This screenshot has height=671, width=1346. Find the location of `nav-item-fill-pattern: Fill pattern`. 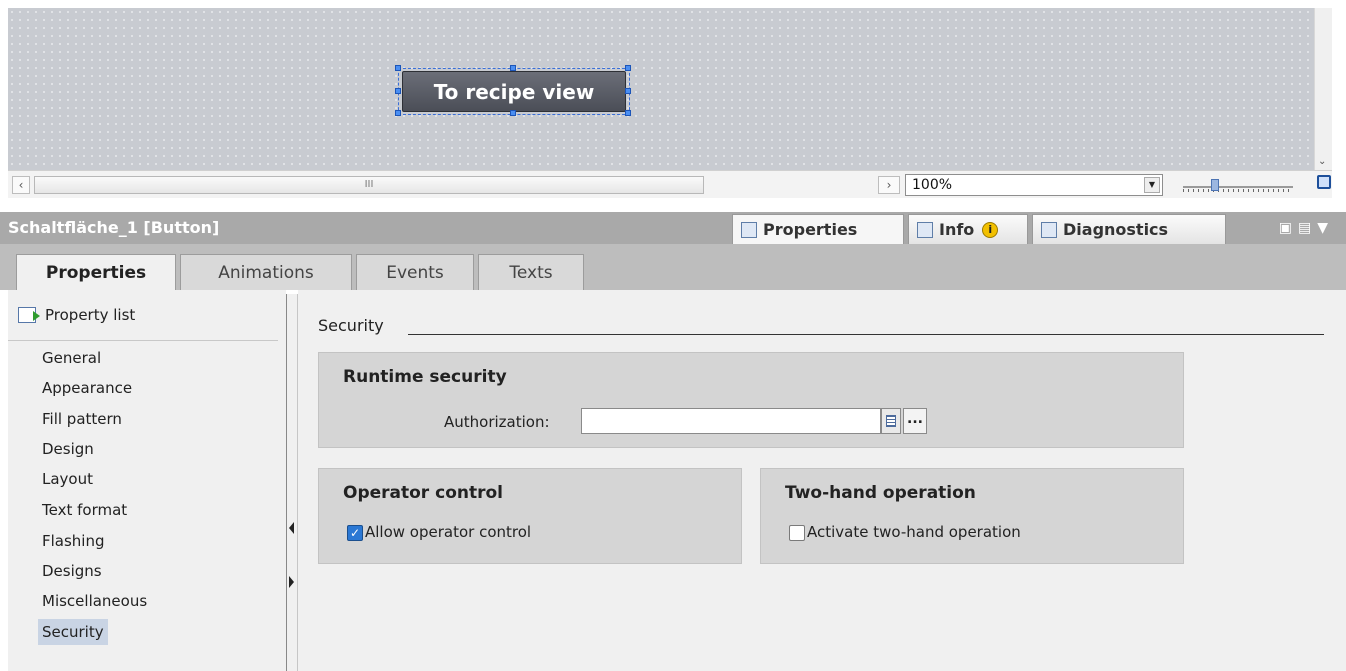

nav-item-fill-pattern: Fill pattern is located at coordinates (82, 419).